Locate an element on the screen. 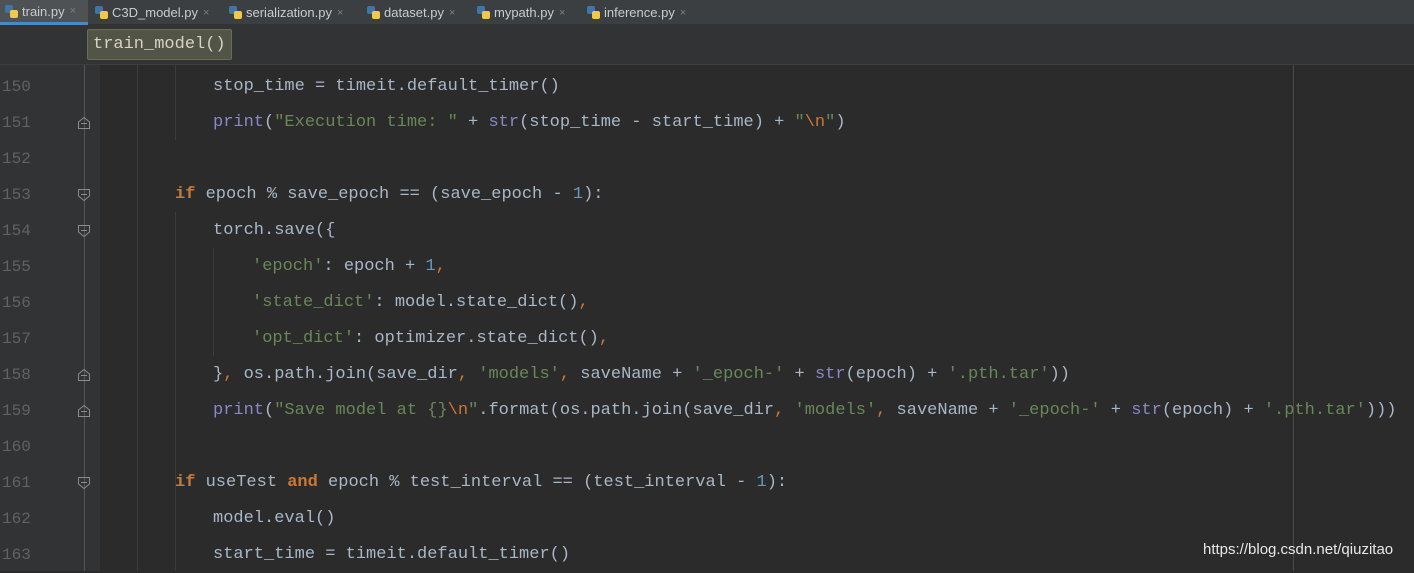  code-token: ): is located at coordinates (593, 194).